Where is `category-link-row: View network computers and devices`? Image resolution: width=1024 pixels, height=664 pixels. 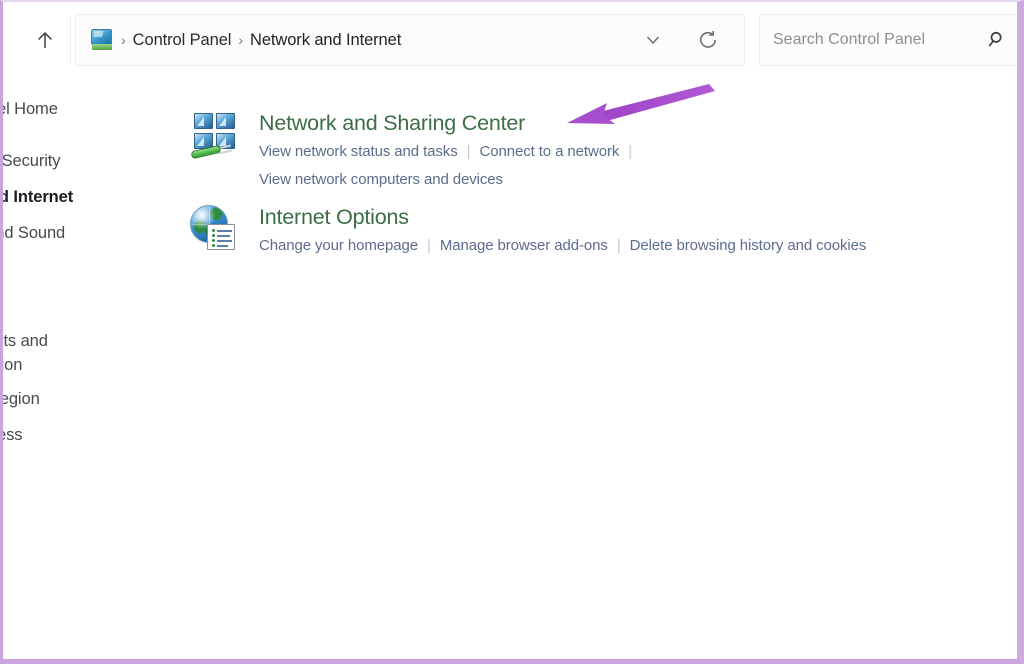
category-link-row: View network computers and devices is located at coordinates (450, 180).